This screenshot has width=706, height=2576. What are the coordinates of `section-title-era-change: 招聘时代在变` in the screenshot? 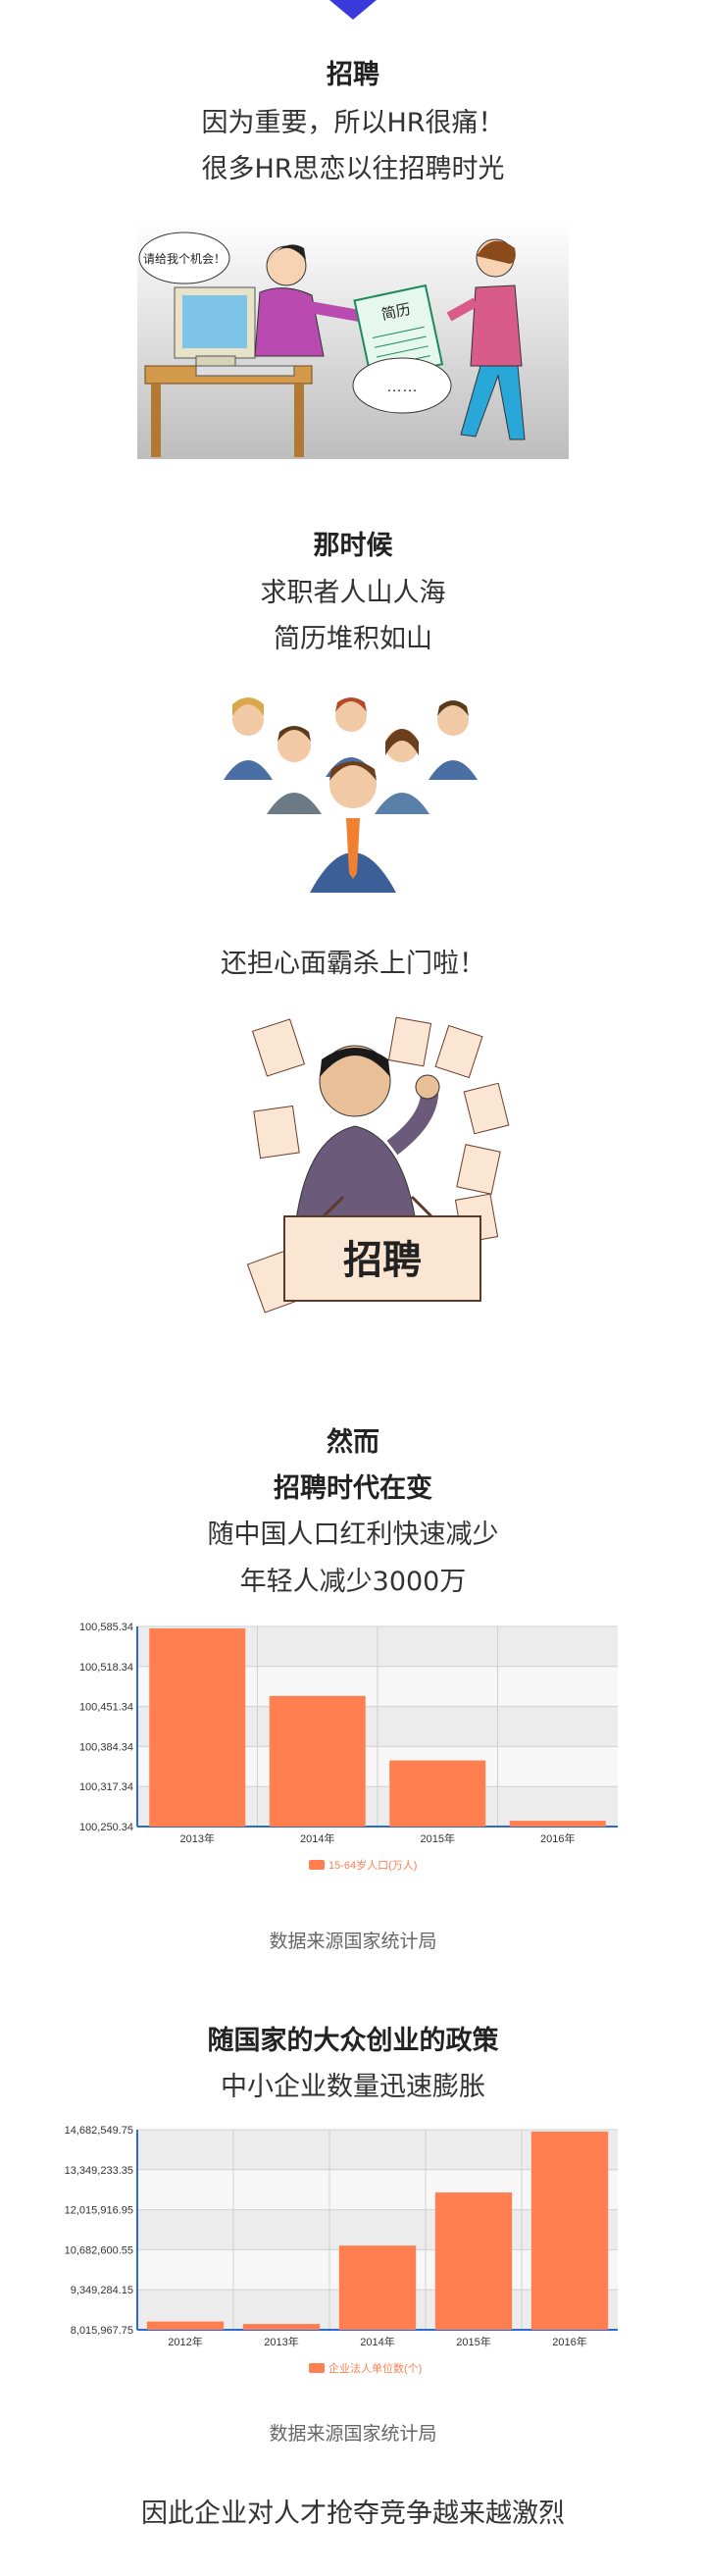 It's located at (353, 1488).